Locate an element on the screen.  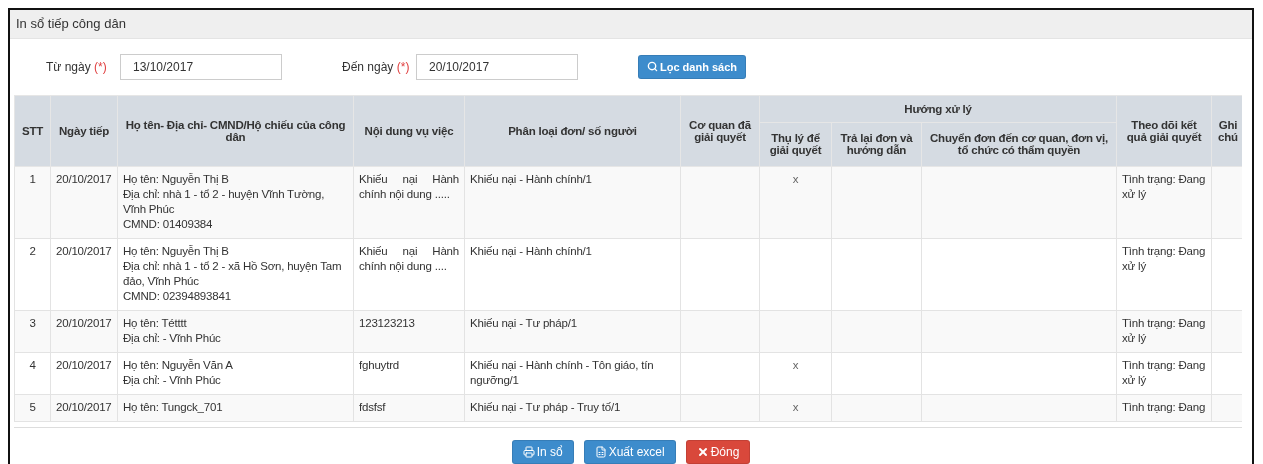
table-cell: Họ tên: Tétttt Địa chỉ: - Vĩnh Phúc is located at coordinates (235, 331).